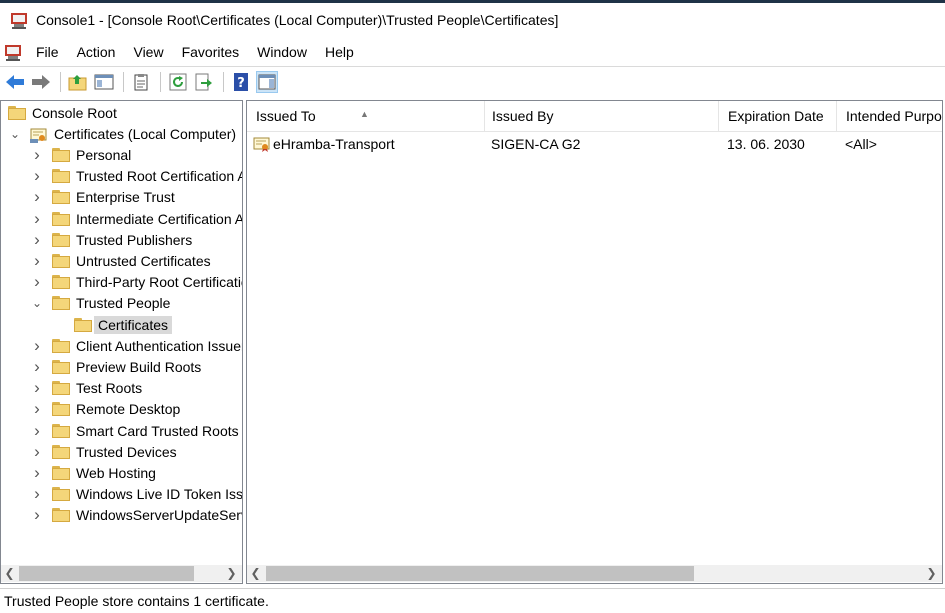 This screenshot has width=945, height=613. What do you see at coordinates (123, 133) in the screenshot?
I see `tree-item-certificates-local-computer: ⌄ Certificates (Local Computer)` at bounding box center [123, 133].